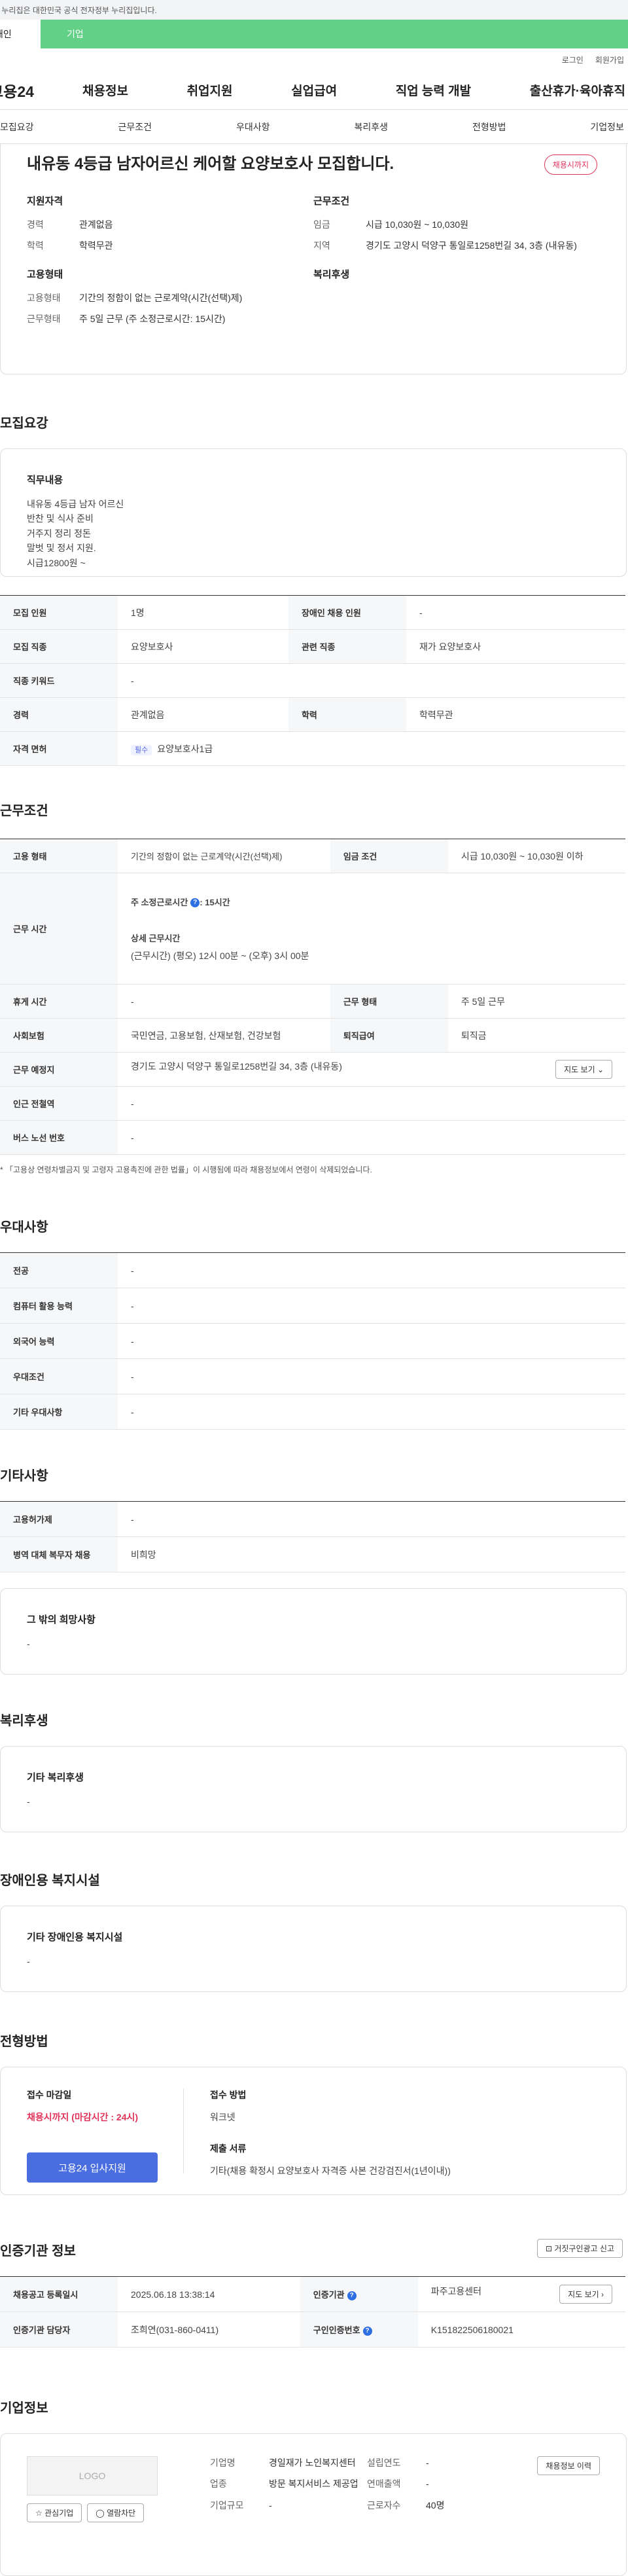 This screenshot has width=628, height=2576. I want to click on star-icon: ☆, so click(39, 2513).